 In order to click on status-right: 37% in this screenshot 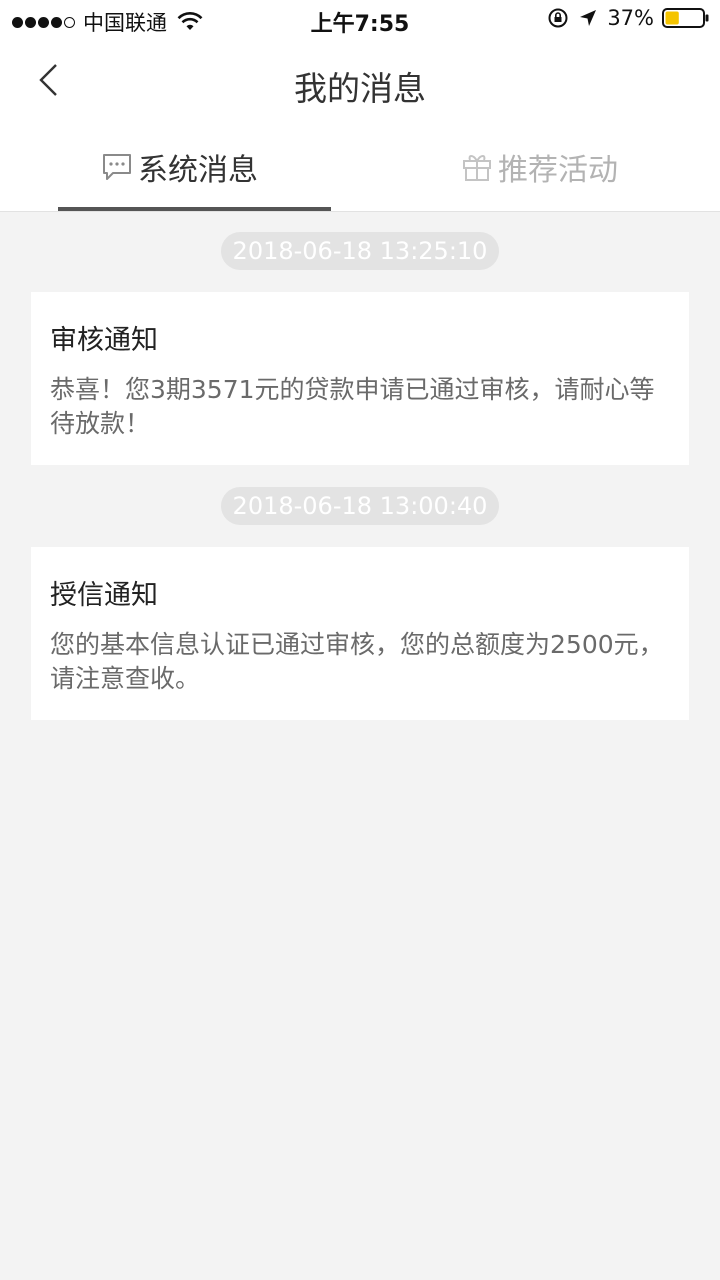, I will do `click(628, 18)`.